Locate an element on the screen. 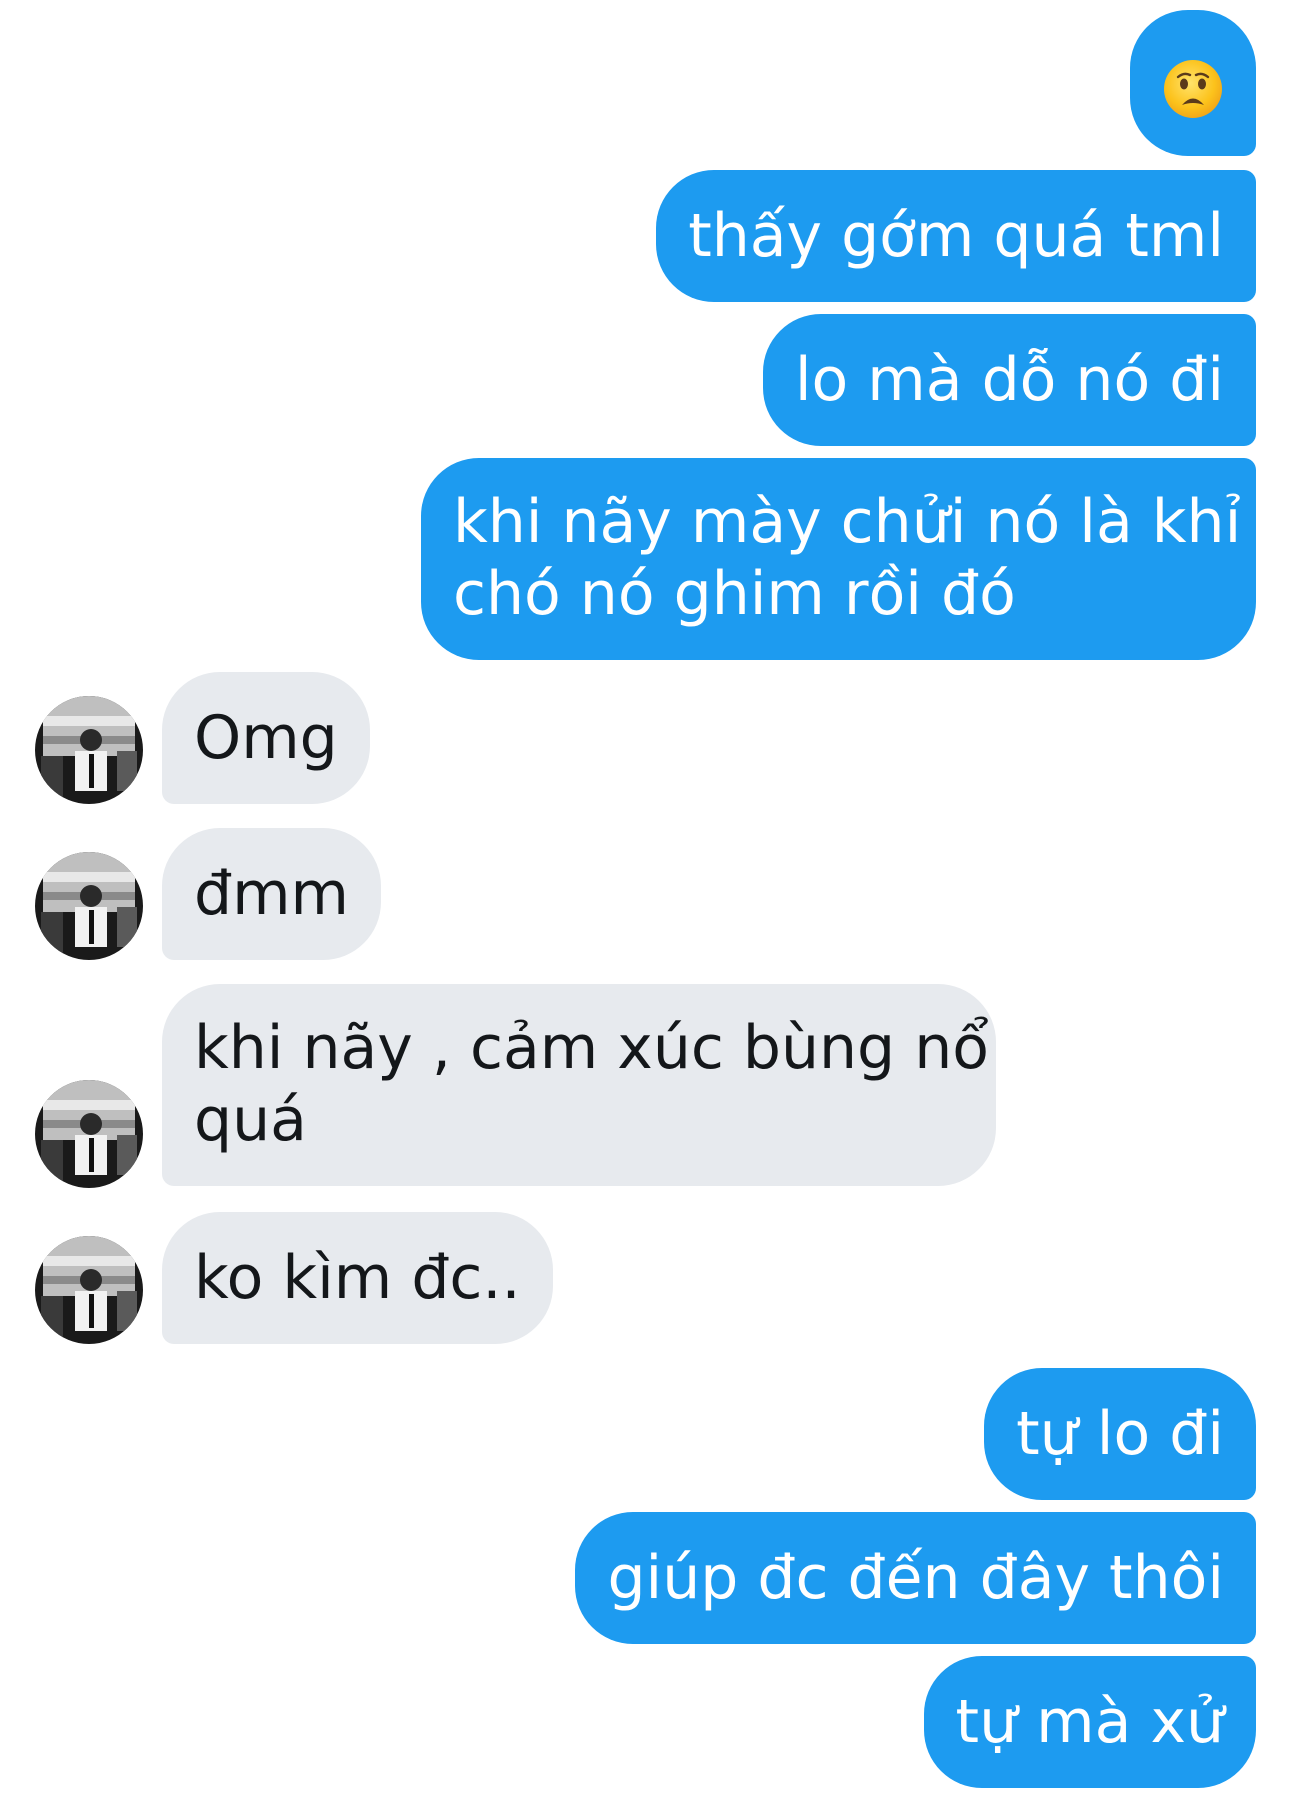  message-bubble-sent is located at coordinates (1193, 83).